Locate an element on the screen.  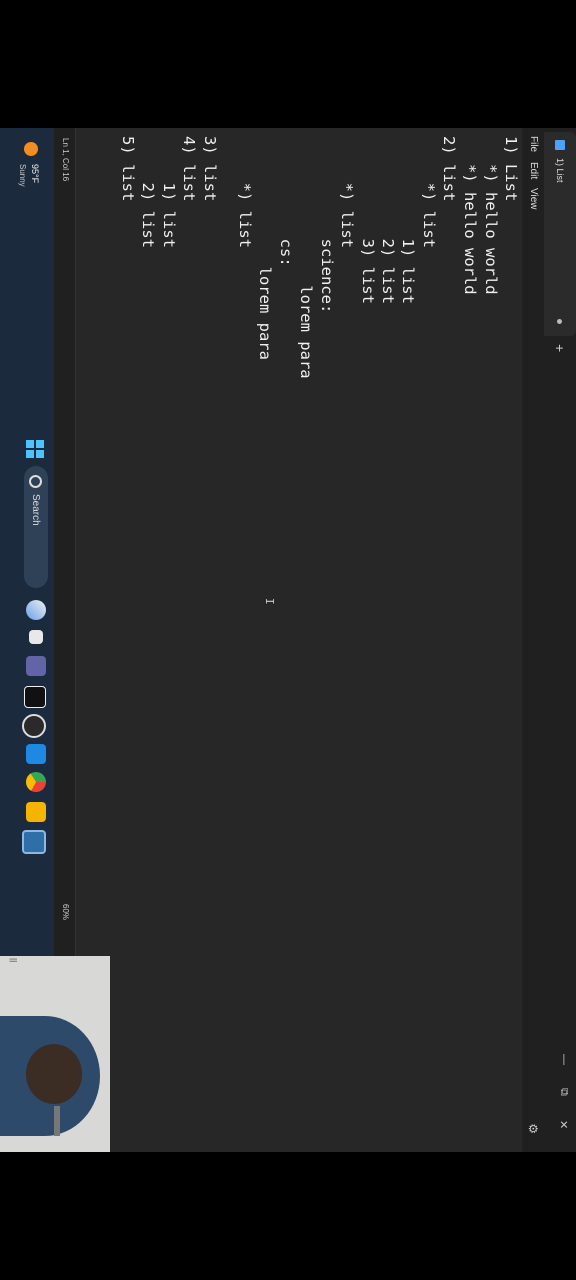
close-button: ✕ is located at coordinates (563, 1124).